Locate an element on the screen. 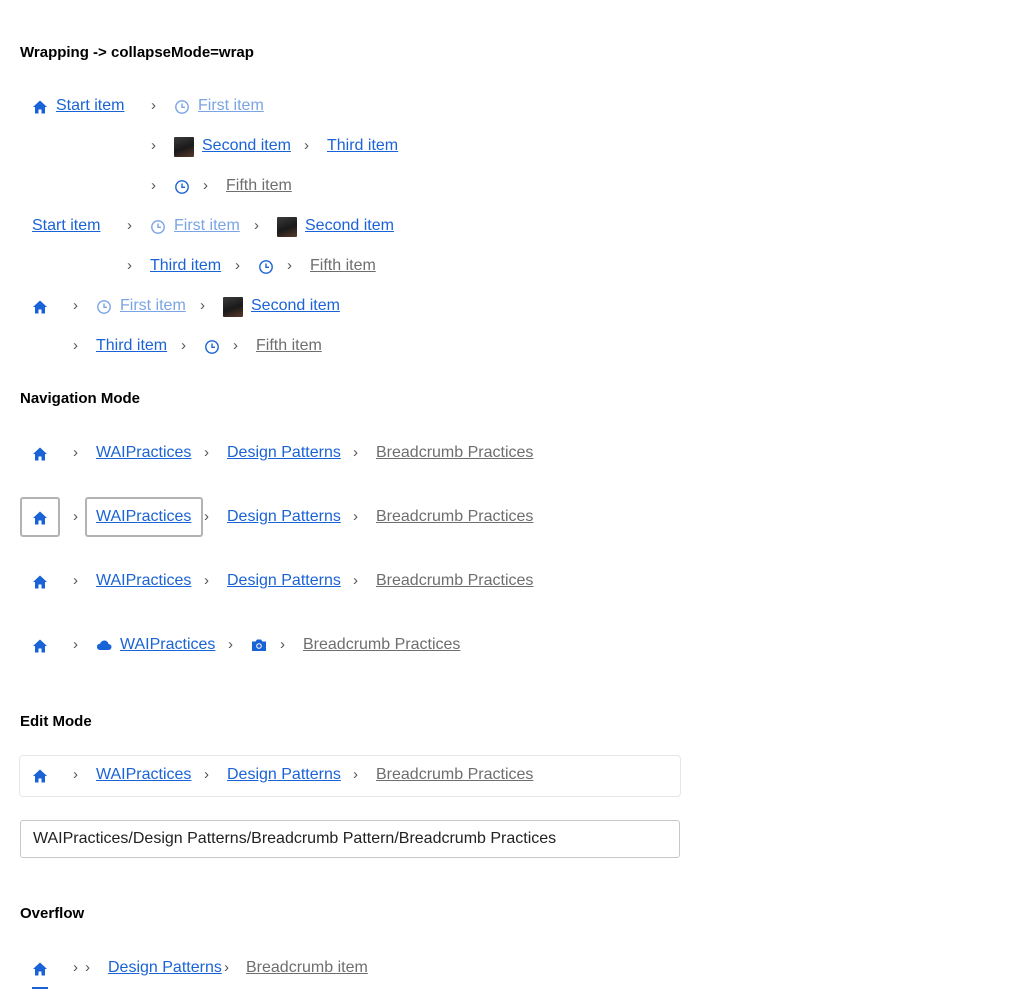 The height and width of the screenshot is (1008, 1024). cloud-icon is located at coordinates (104, 645).